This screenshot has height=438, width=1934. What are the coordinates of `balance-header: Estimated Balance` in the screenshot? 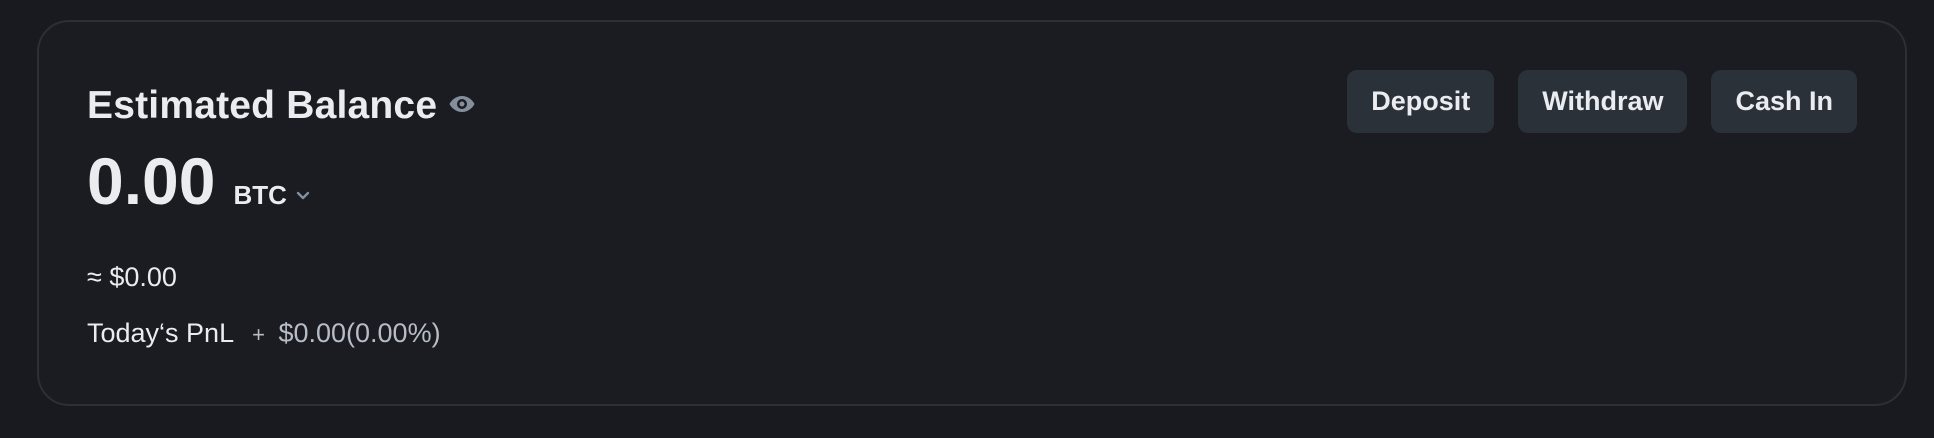 It's located at (282, 106).